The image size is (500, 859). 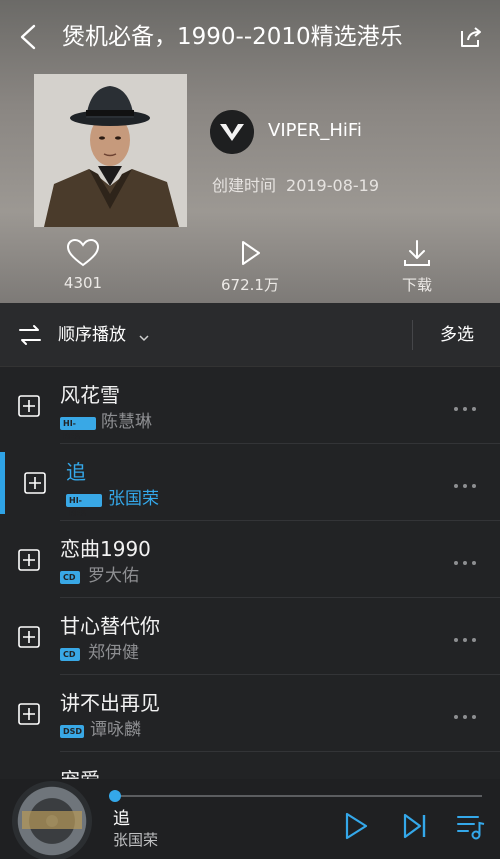 I want to click on song-title: 讲不出再见, so click(x=110, y=703).